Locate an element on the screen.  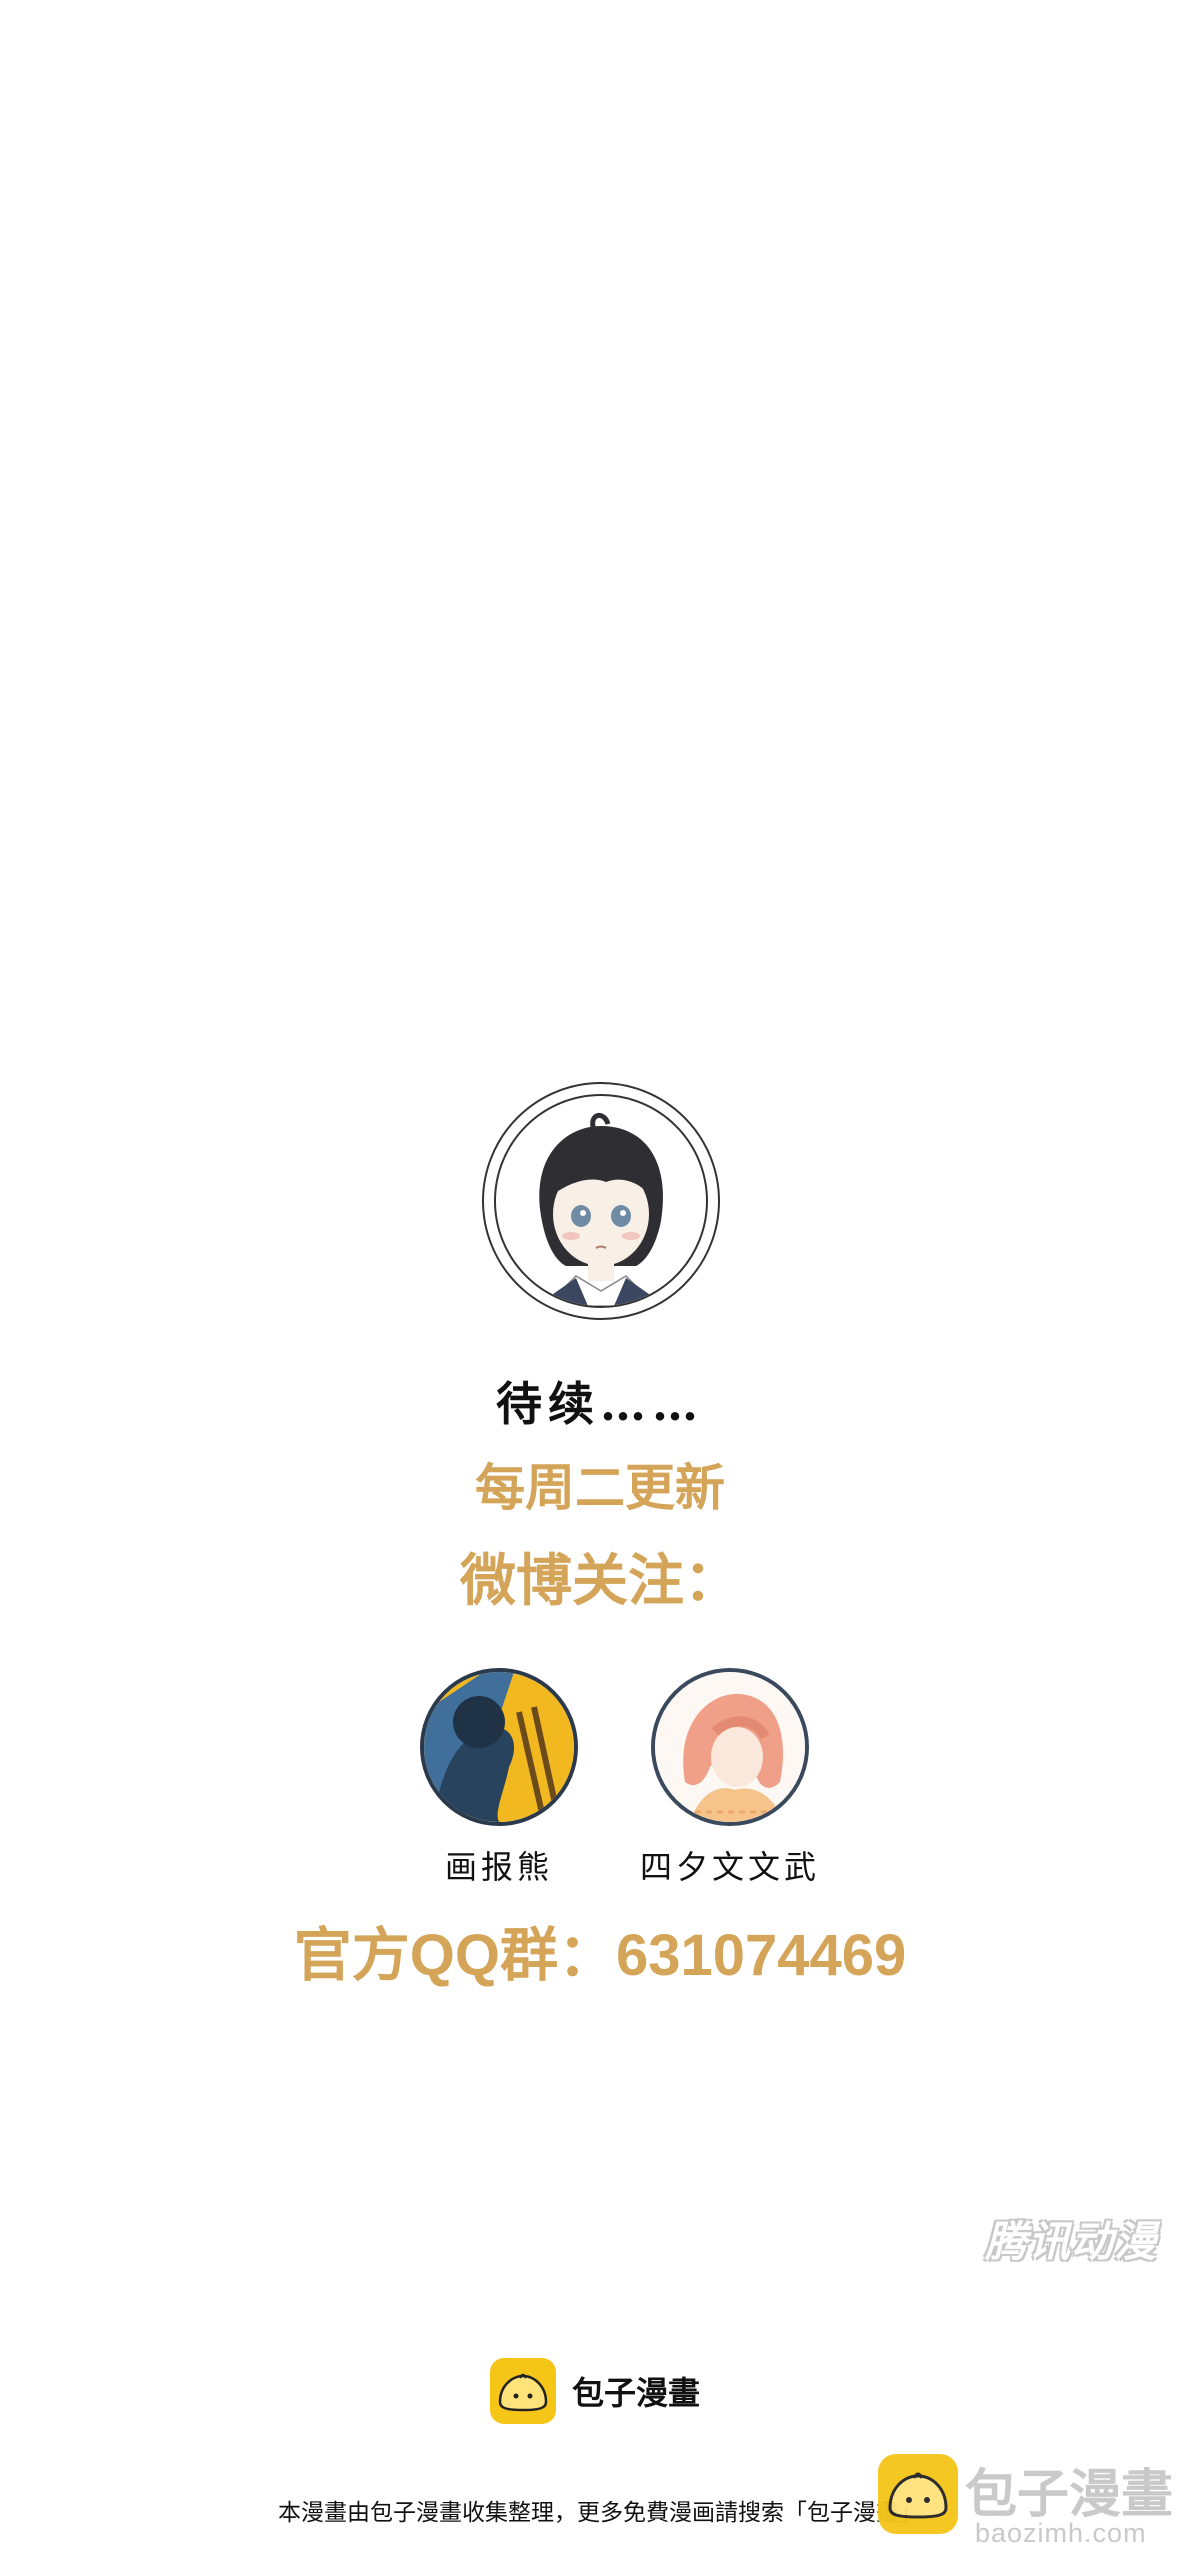
baozi-watermark-url: baozimh.com is located at coordinates (1061, 2533).